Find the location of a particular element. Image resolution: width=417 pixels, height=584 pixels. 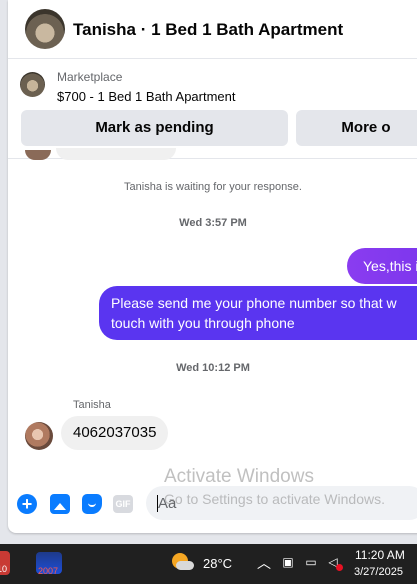

chat-header: Tanisha · 1 Bed 1 Bath Apartment is located at coordinates (212, 29).